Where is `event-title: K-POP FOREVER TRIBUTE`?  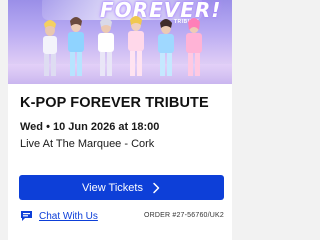 event-title: K-POP FOREVER TRIBUTE is located at coordinates (114, 103).